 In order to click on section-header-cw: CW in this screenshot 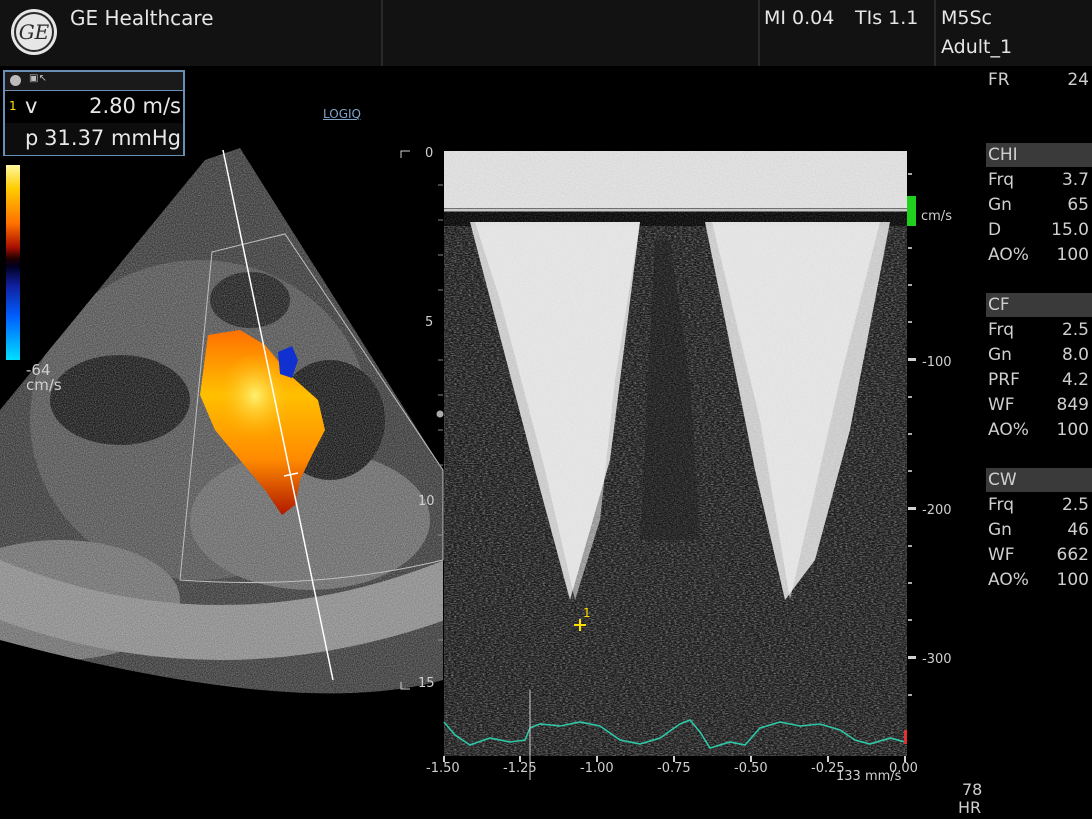, I will do `click(1039, 480)`.